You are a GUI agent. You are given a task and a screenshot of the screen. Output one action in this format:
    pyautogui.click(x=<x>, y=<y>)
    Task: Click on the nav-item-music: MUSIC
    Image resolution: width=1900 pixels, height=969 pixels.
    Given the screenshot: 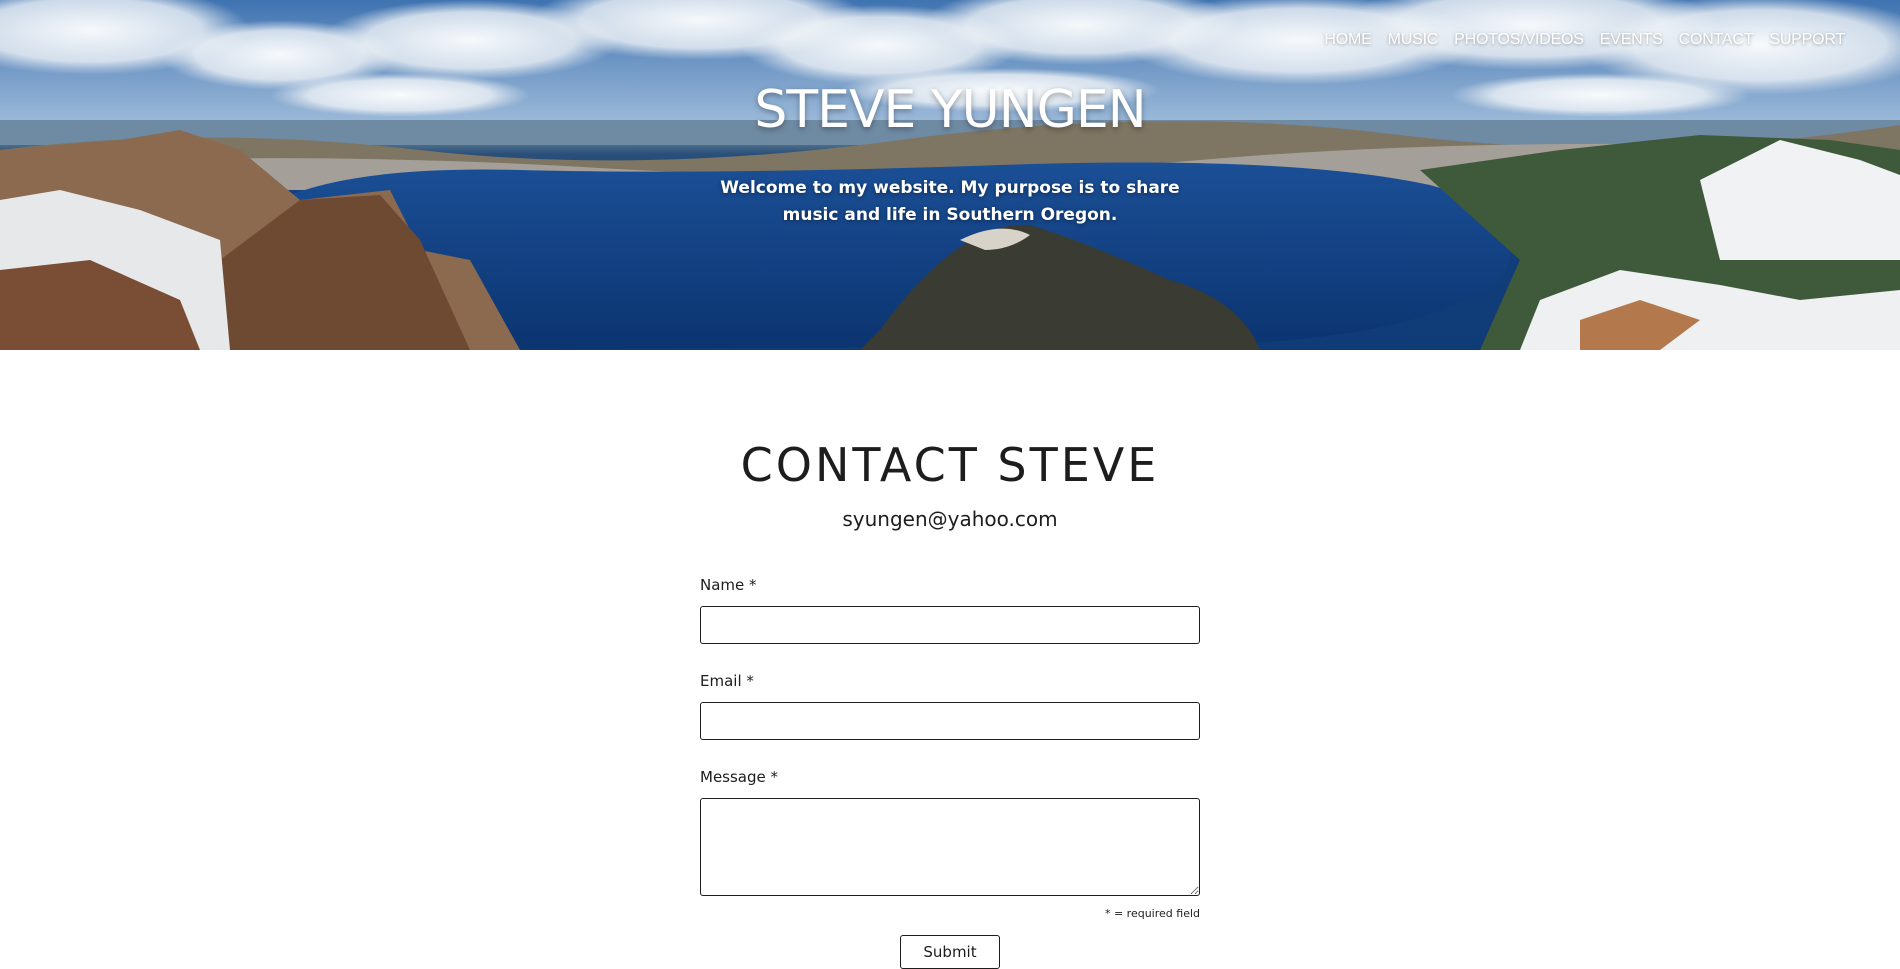 What is the action you would take?
    pyautogui.click(x=1413, y=40)
    